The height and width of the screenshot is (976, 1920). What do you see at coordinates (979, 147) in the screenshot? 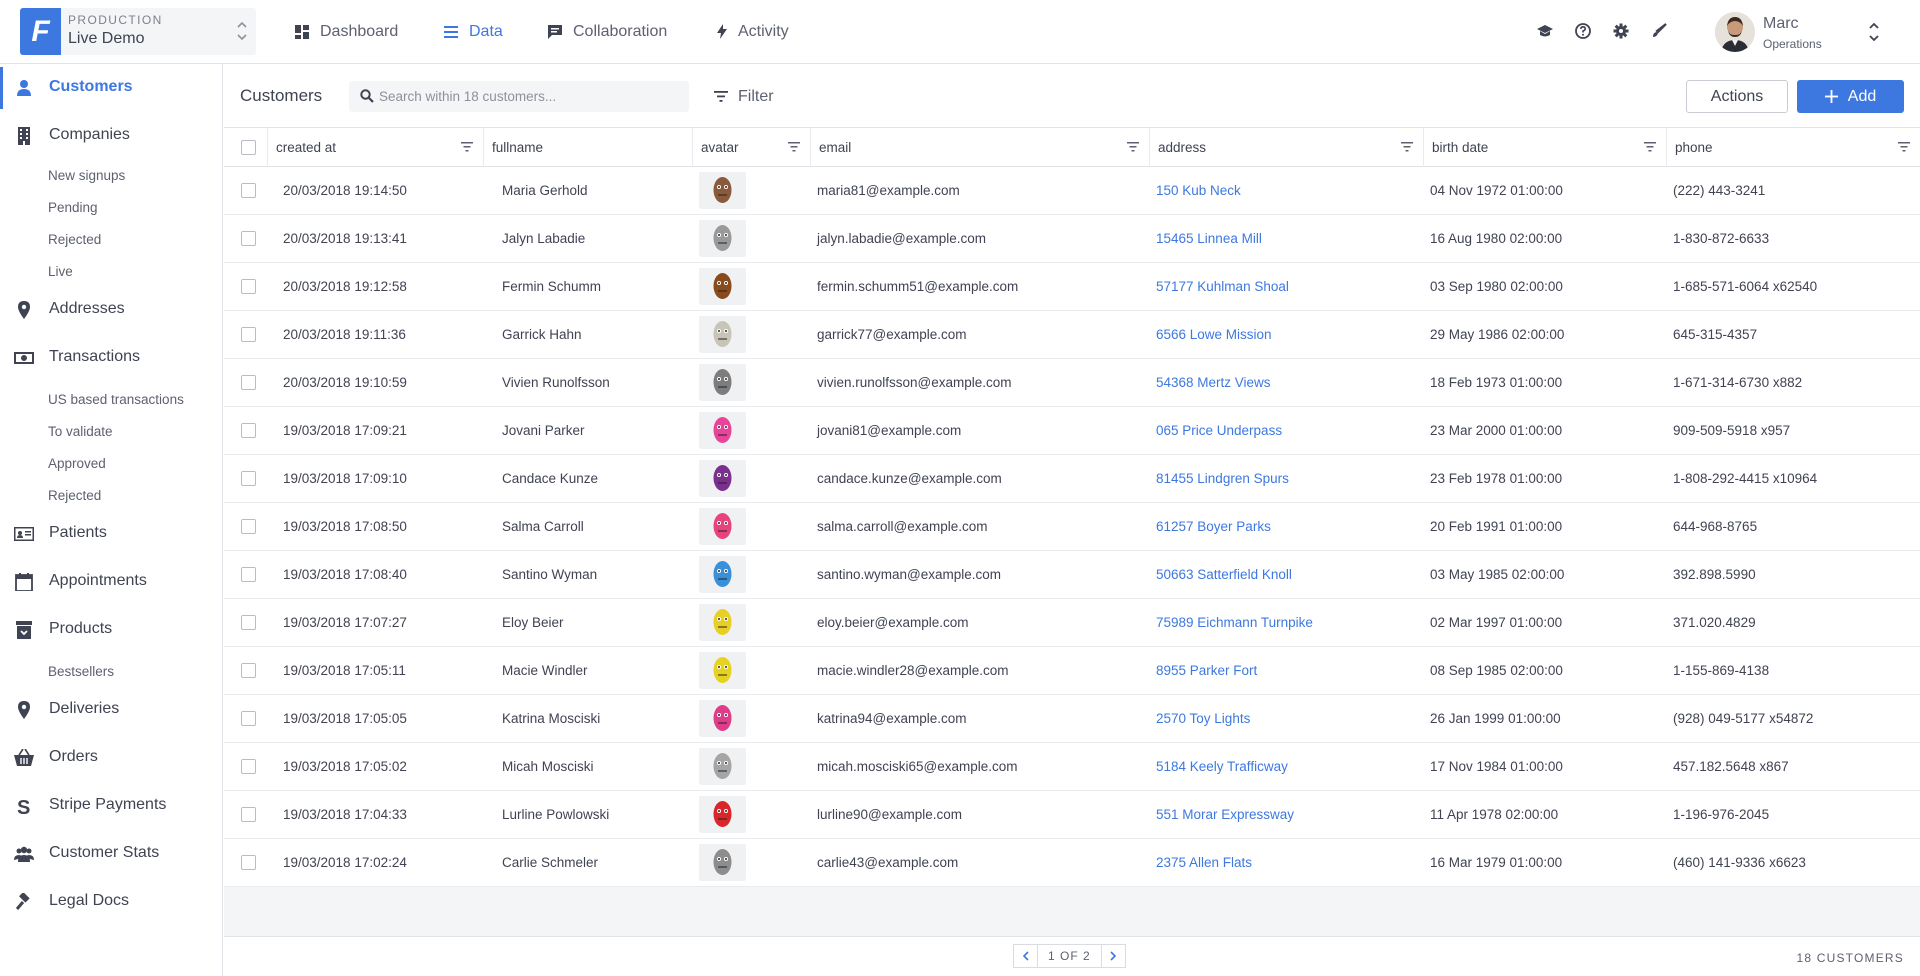
I see `column-header-email: email` at bounding box center [979, 147].